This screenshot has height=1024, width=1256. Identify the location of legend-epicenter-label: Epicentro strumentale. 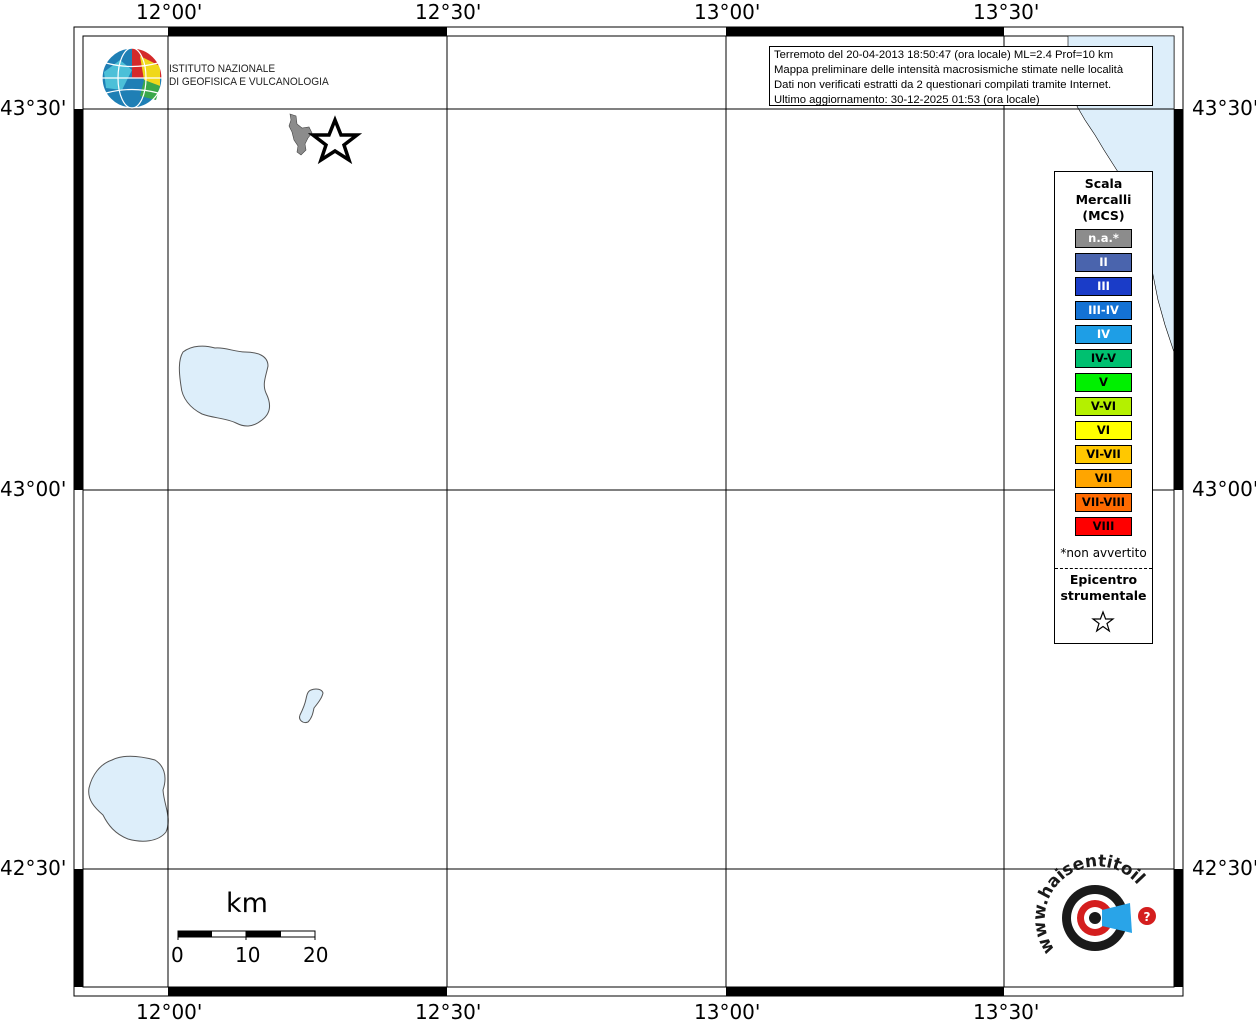
(1103, 588).